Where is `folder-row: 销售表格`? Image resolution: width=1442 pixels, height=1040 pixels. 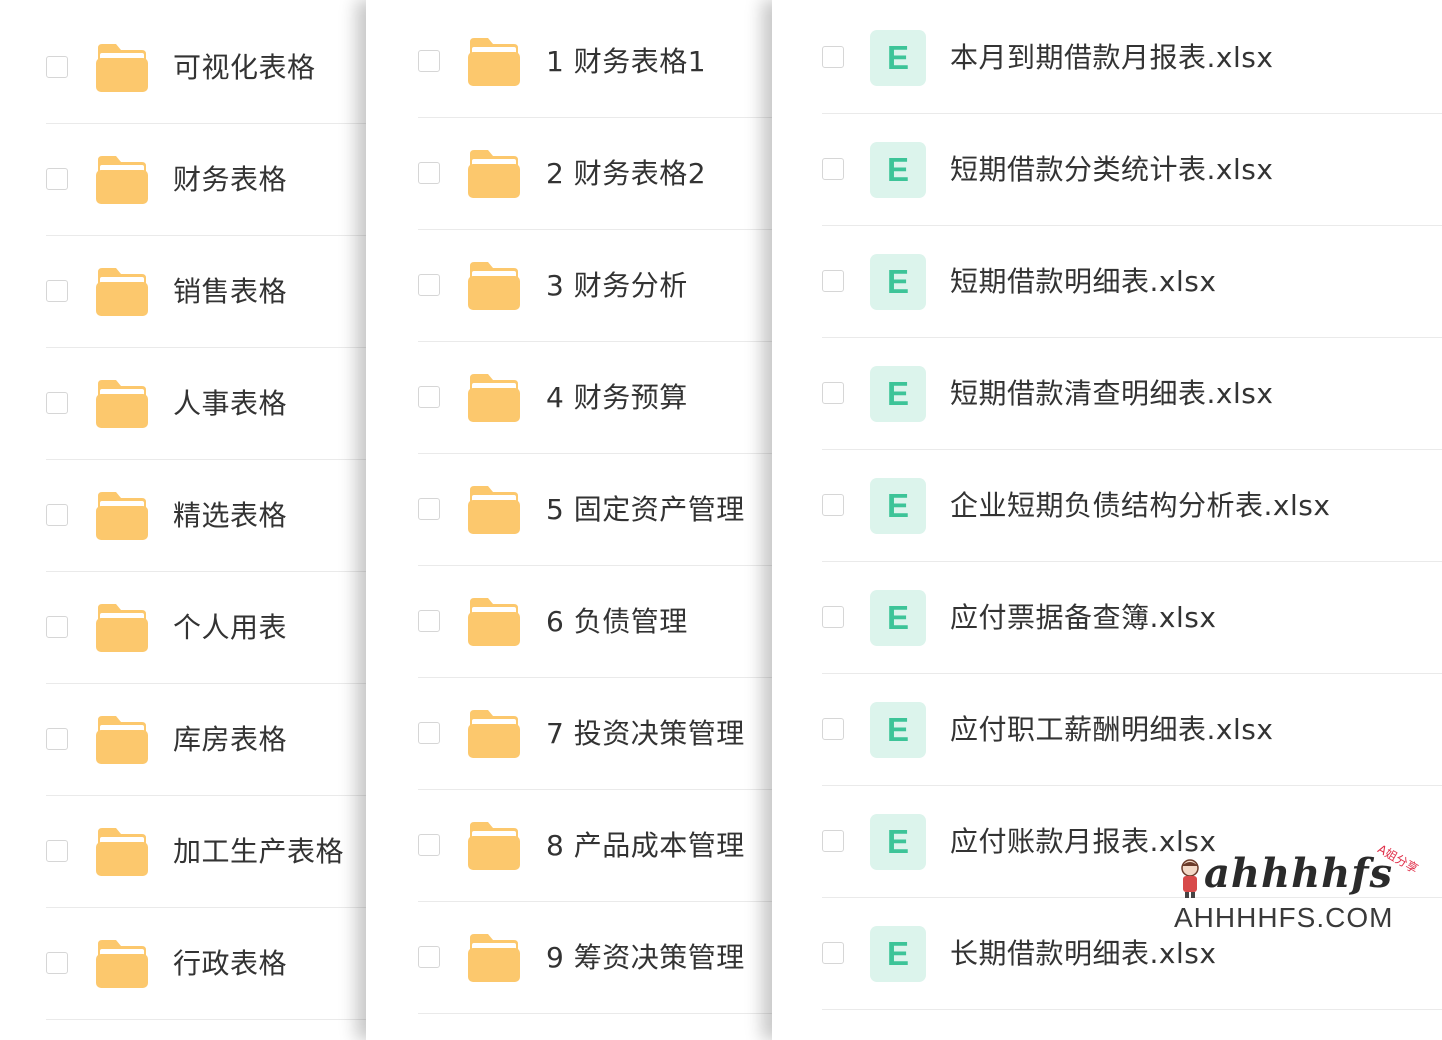 folder-row: 销售表格 is located at coordinates (206, 292).